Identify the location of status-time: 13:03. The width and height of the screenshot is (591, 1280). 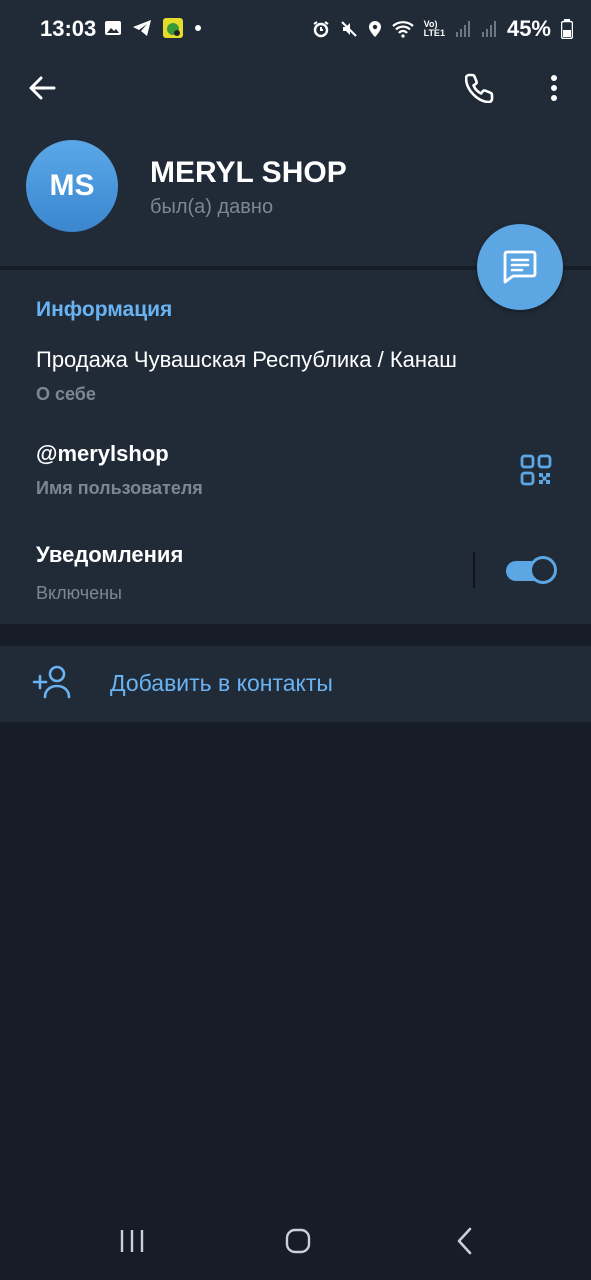
(68, 28).